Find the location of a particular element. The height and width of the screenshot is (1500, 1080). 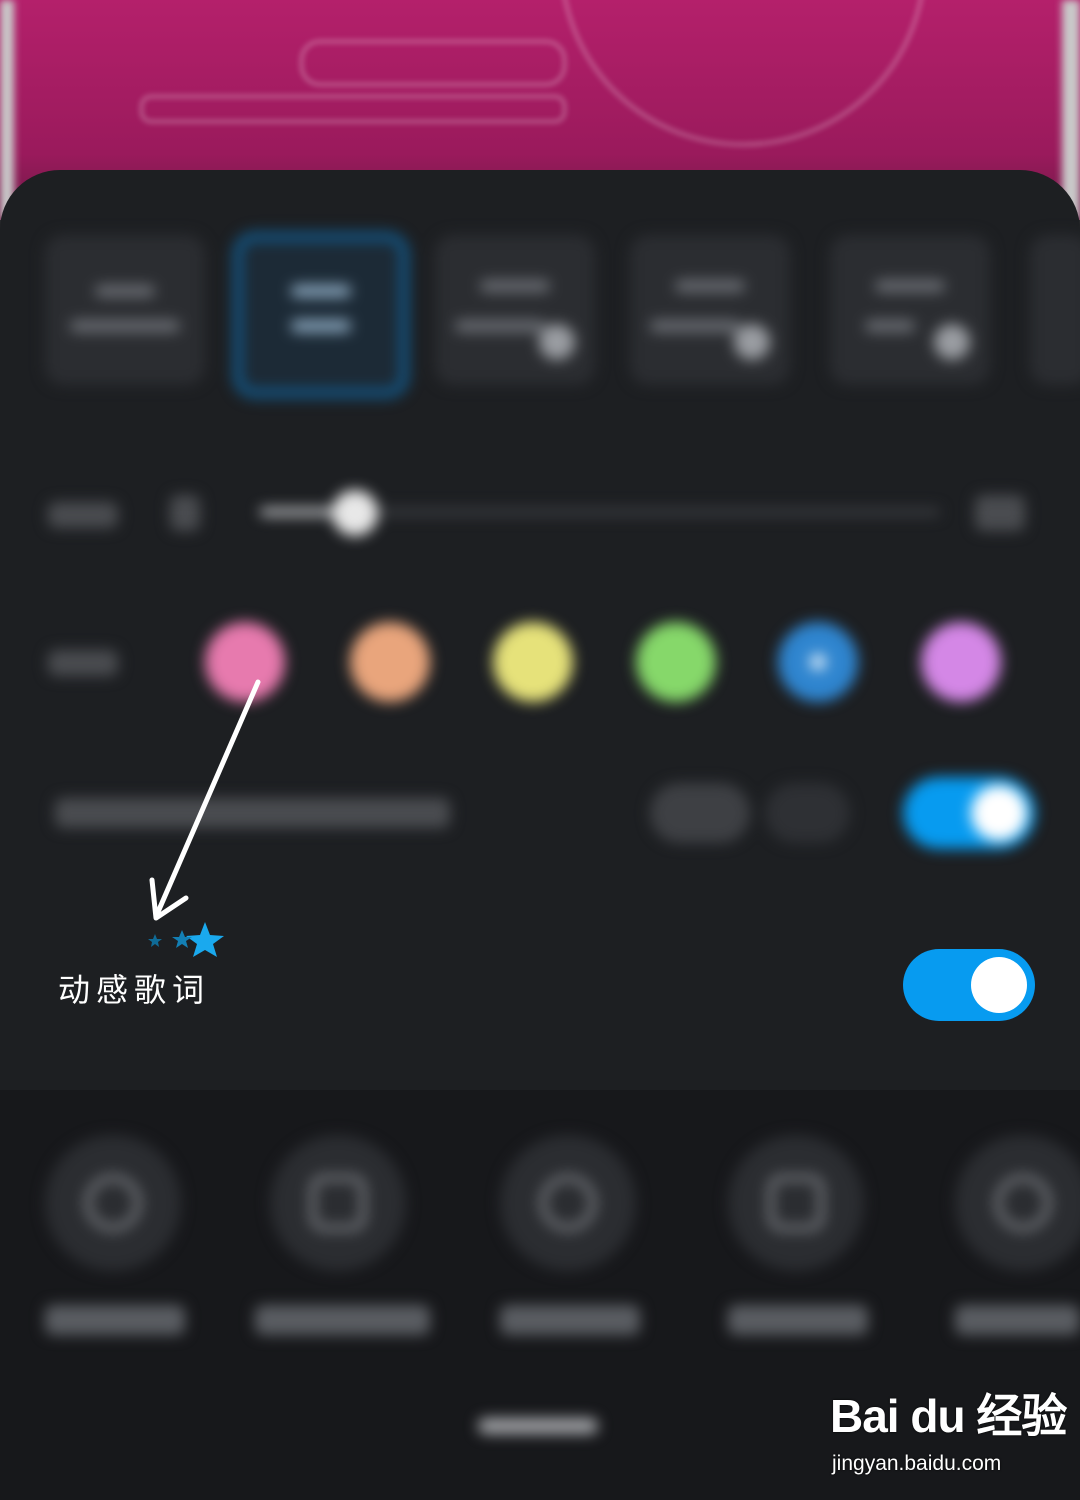

watermark-url: jingyan.baidu.com is located at coordinates (917, 1463).